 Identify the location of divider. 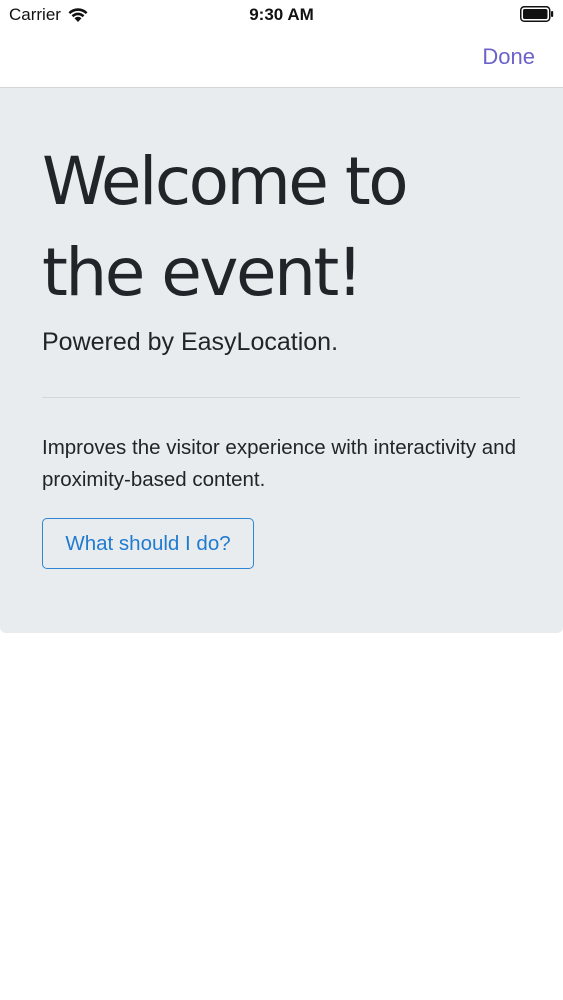
(281, 397).